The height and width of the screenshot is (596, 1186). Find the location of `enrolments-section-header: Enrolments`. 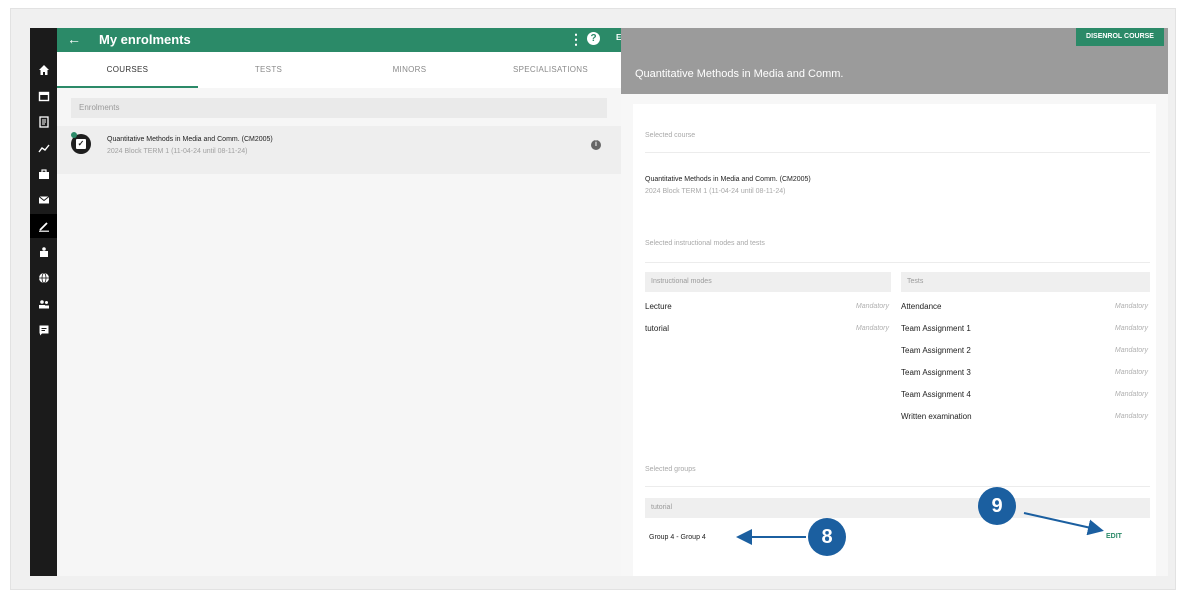

enrolments-section-header: Enrolments is located at coordinates (339, 108).